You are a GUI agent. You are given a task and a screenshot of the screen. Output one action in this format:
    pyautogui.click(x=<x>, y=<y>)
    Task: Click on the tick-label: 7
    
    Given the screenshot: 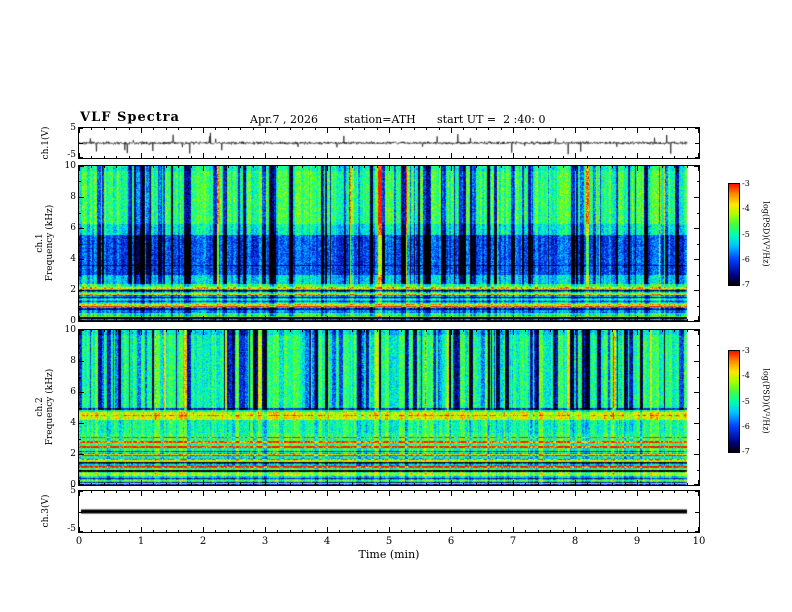 What is the action you would take?
    pyautogui.click(x=513, y=541)
    